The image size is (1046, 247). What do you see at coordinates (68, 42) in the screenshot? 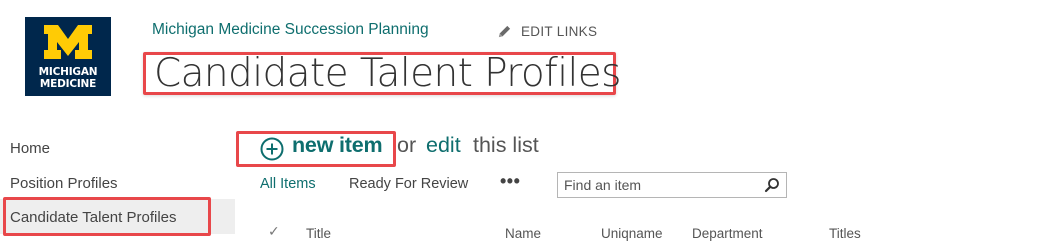
I see `block-m-icon` at bounding box center [68, 42].